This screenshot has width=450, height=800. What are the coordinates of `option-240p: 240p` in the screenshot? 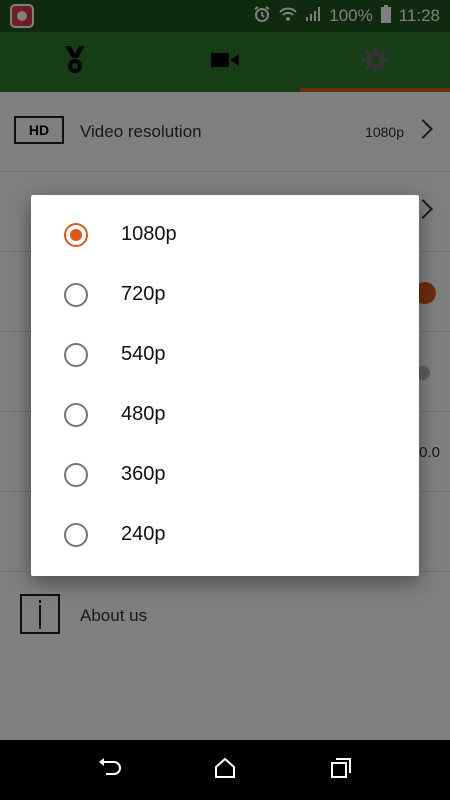 It's located at (225, 535).